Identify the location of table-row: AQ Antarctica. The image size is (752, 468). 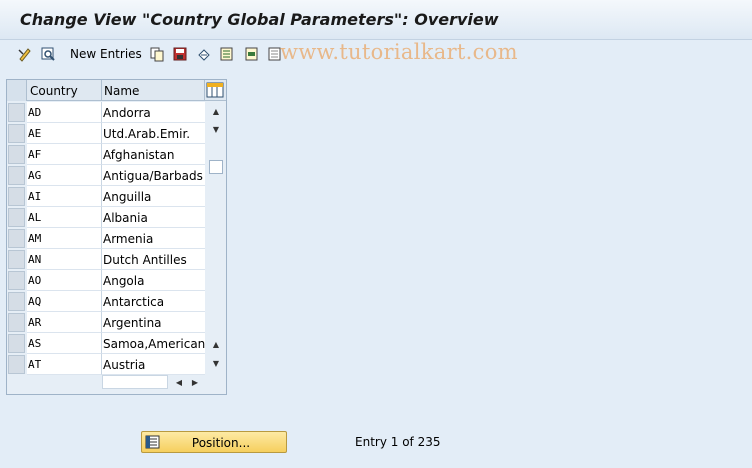
(106, 301).